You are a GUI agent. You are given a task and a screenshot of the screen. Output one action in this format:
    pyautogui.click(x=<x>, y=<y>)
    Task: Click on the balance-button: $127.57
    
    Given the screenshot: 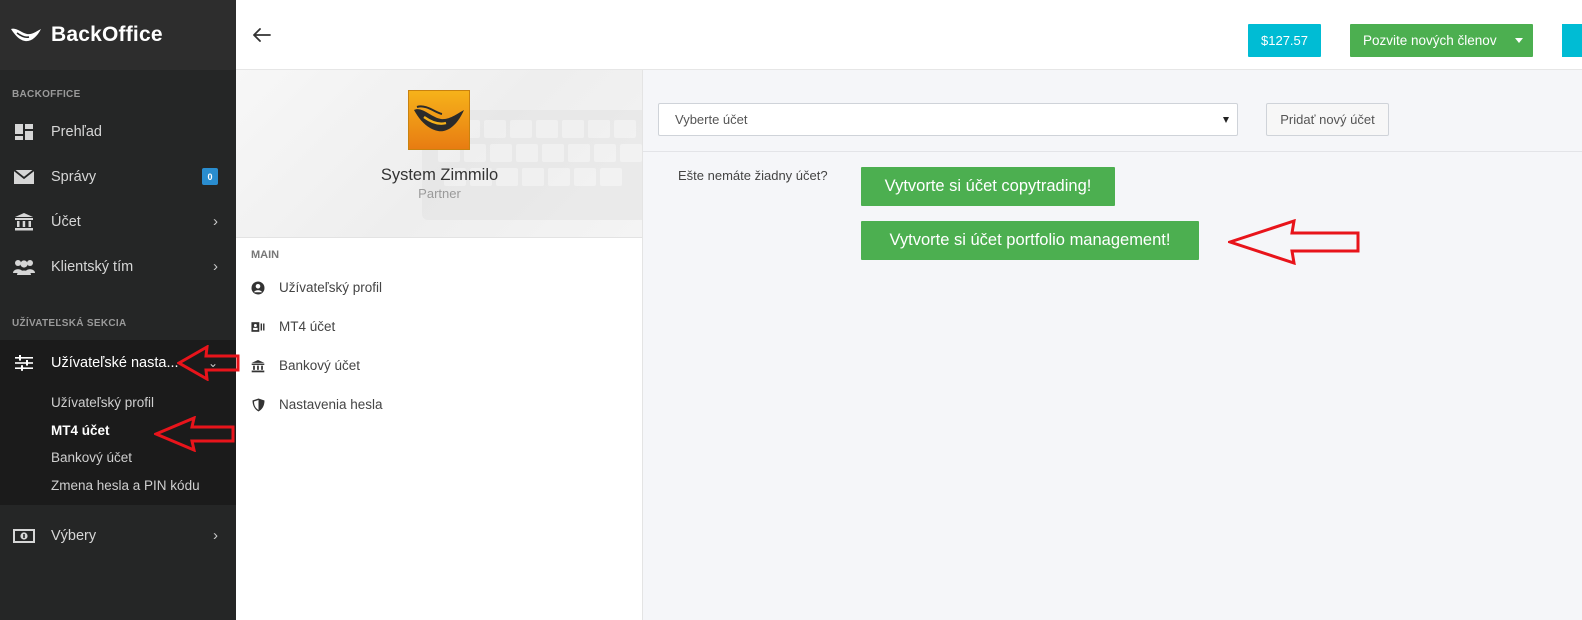 What is the action you would take?
    pyautogui.click(x=1284, y=40)
    